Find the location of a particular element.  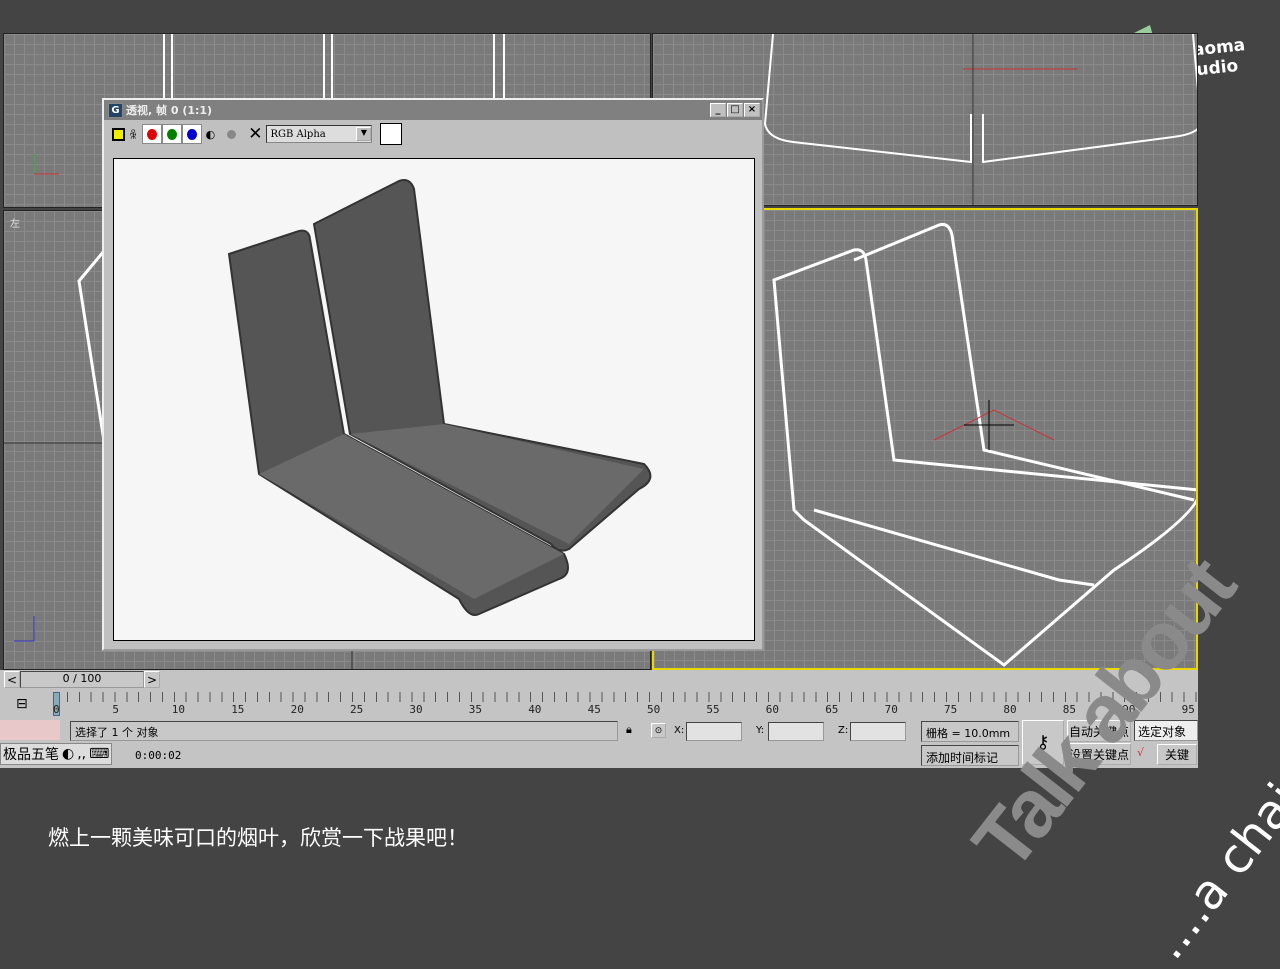

timeline-tick-label: 80 is located at coordinates (1010, 709).